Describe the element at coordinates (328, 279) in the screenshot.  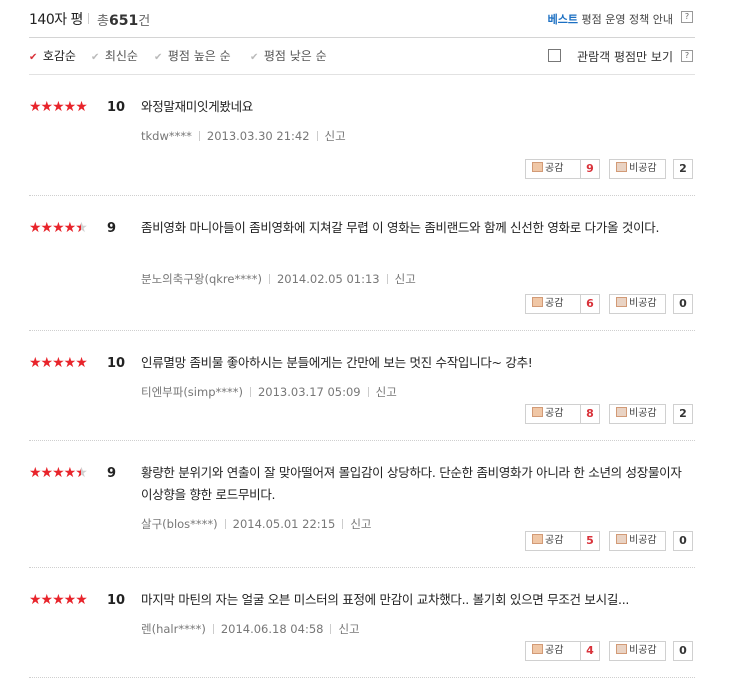
I see `review-date: 2014.02.05 01:13` at that location.